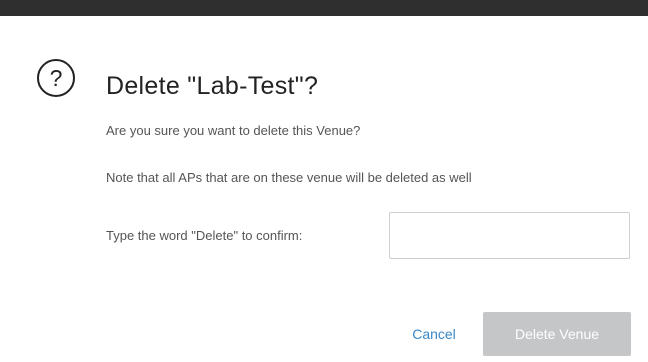 The width and height of the screenshot is (648, 362). Describe the element at coordinates (434, 334) in the screenshot. I see `cancel-button: Cancel` at that location.